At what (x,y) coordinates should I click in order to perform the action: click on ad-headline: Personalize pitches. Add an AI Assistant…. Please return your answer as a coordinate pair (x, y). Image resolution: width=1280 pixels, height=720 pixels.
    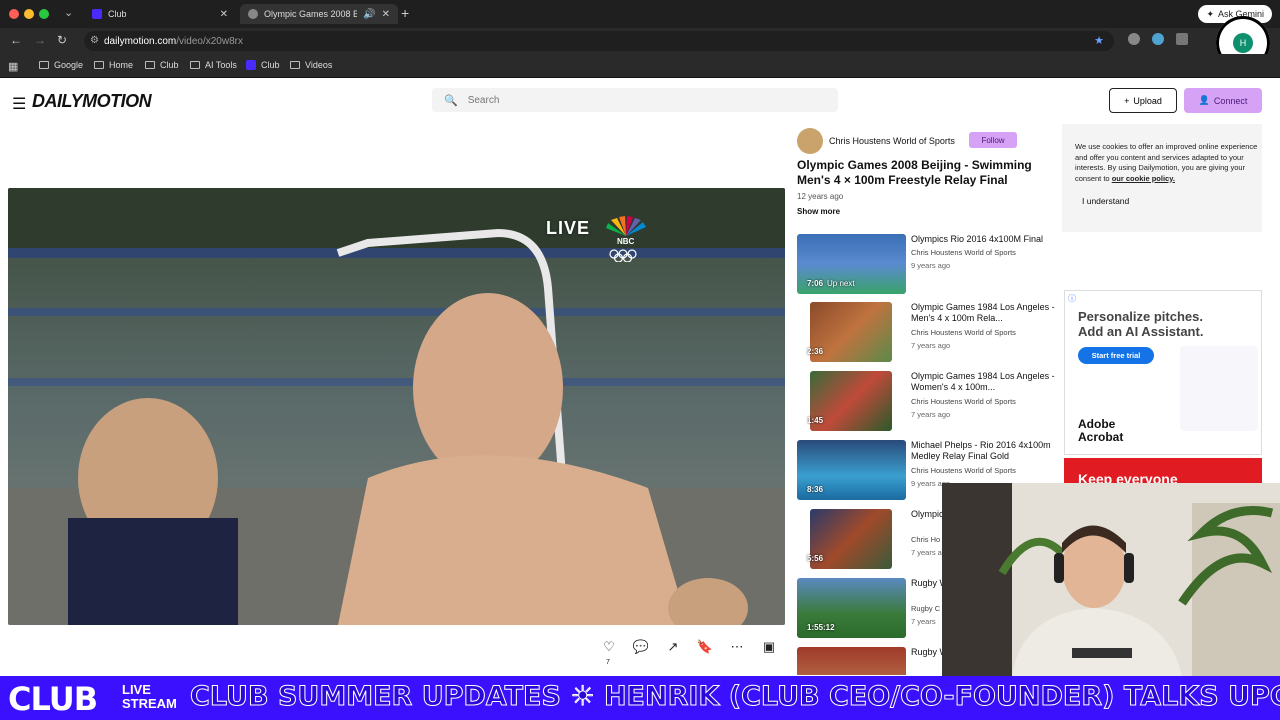
    Looking at the image, I should click on (1141, 324).